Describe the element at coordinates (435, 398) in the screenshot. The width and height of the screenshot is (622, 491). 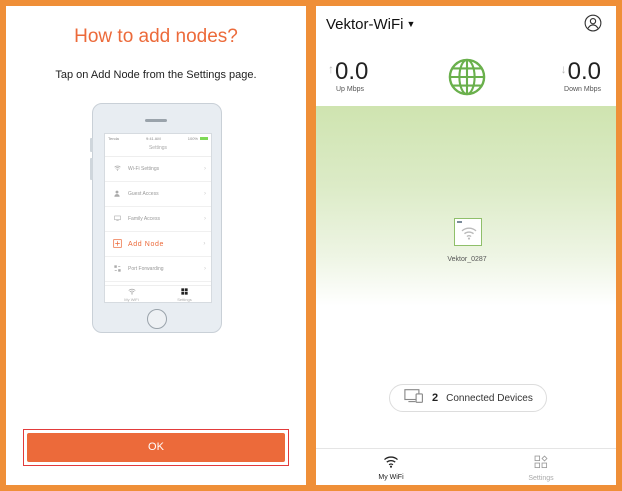
I see `connected-count: 2` at that location.